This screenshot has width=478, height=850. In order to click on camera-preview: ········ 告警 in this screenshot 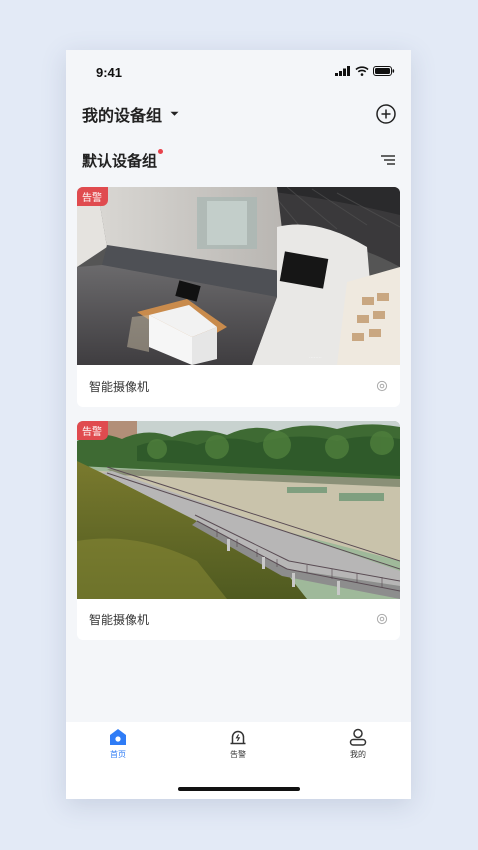, I will do `click(238, 276)`.